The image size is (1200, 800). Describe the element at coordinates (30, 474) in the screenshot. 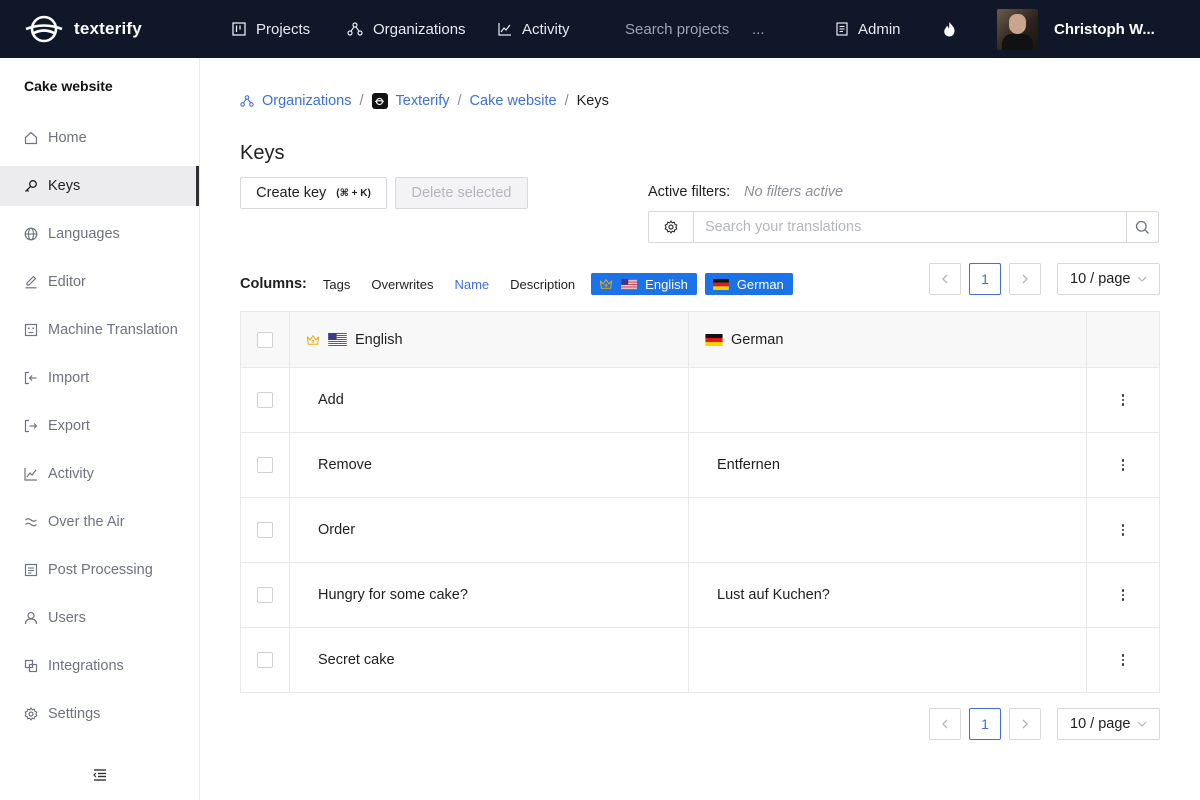

I see `activity-icon` at that location.